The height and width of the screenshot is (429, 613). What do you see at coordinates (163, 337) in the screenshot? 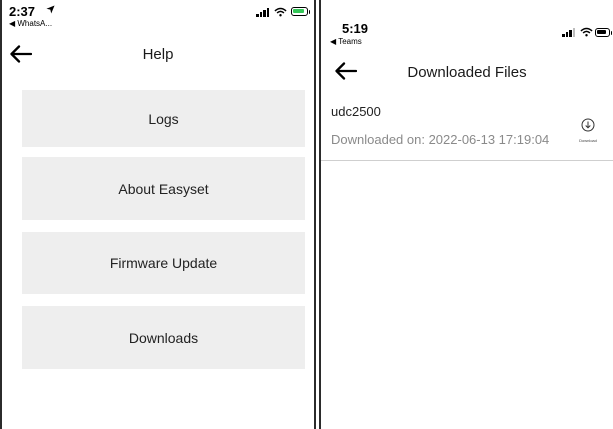
I see `downloads-button: Downloads` at bounding box center [163, 337].